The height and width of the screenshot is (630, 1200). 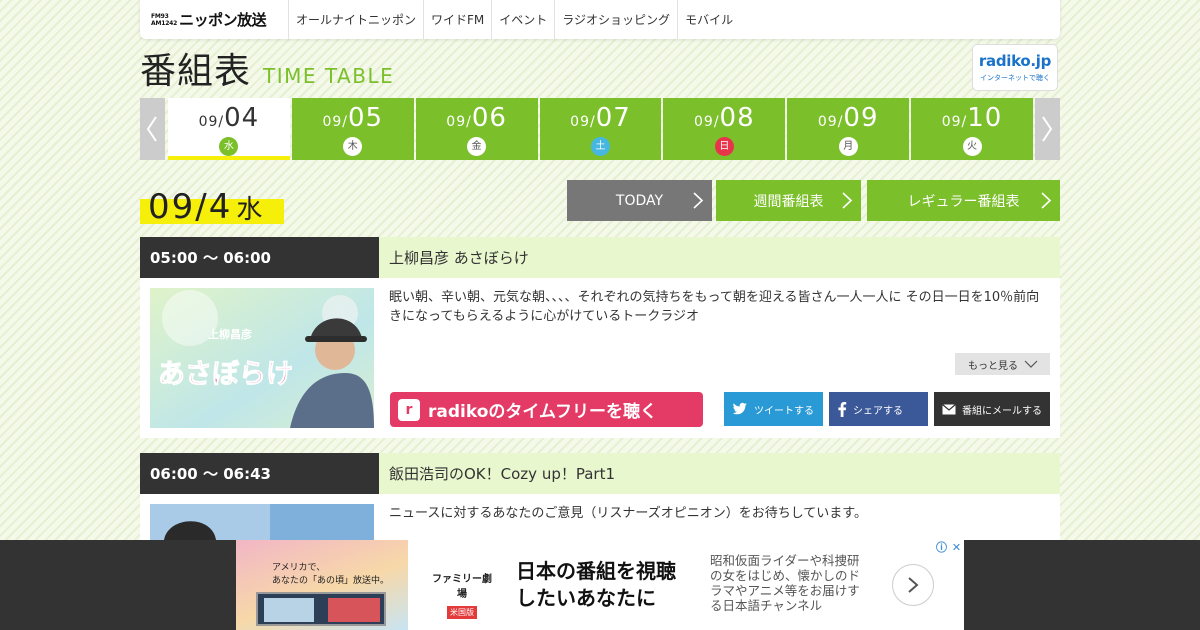 What do you see at coordinates (617, 19) in the screenshot?
I see `nav-shopping: ラジオショッピング` at bounding box center [617, 19].